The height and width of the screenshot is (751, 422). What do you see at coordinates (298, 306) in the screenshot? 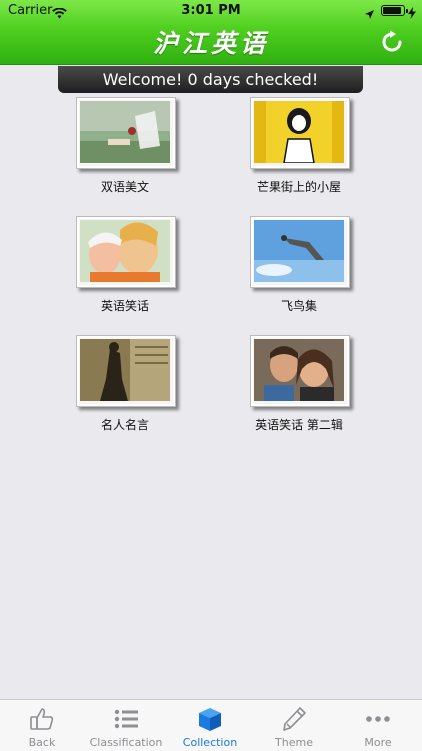
I see `collection-item-label: 飞鸟集` at bounding box center [298, 306].